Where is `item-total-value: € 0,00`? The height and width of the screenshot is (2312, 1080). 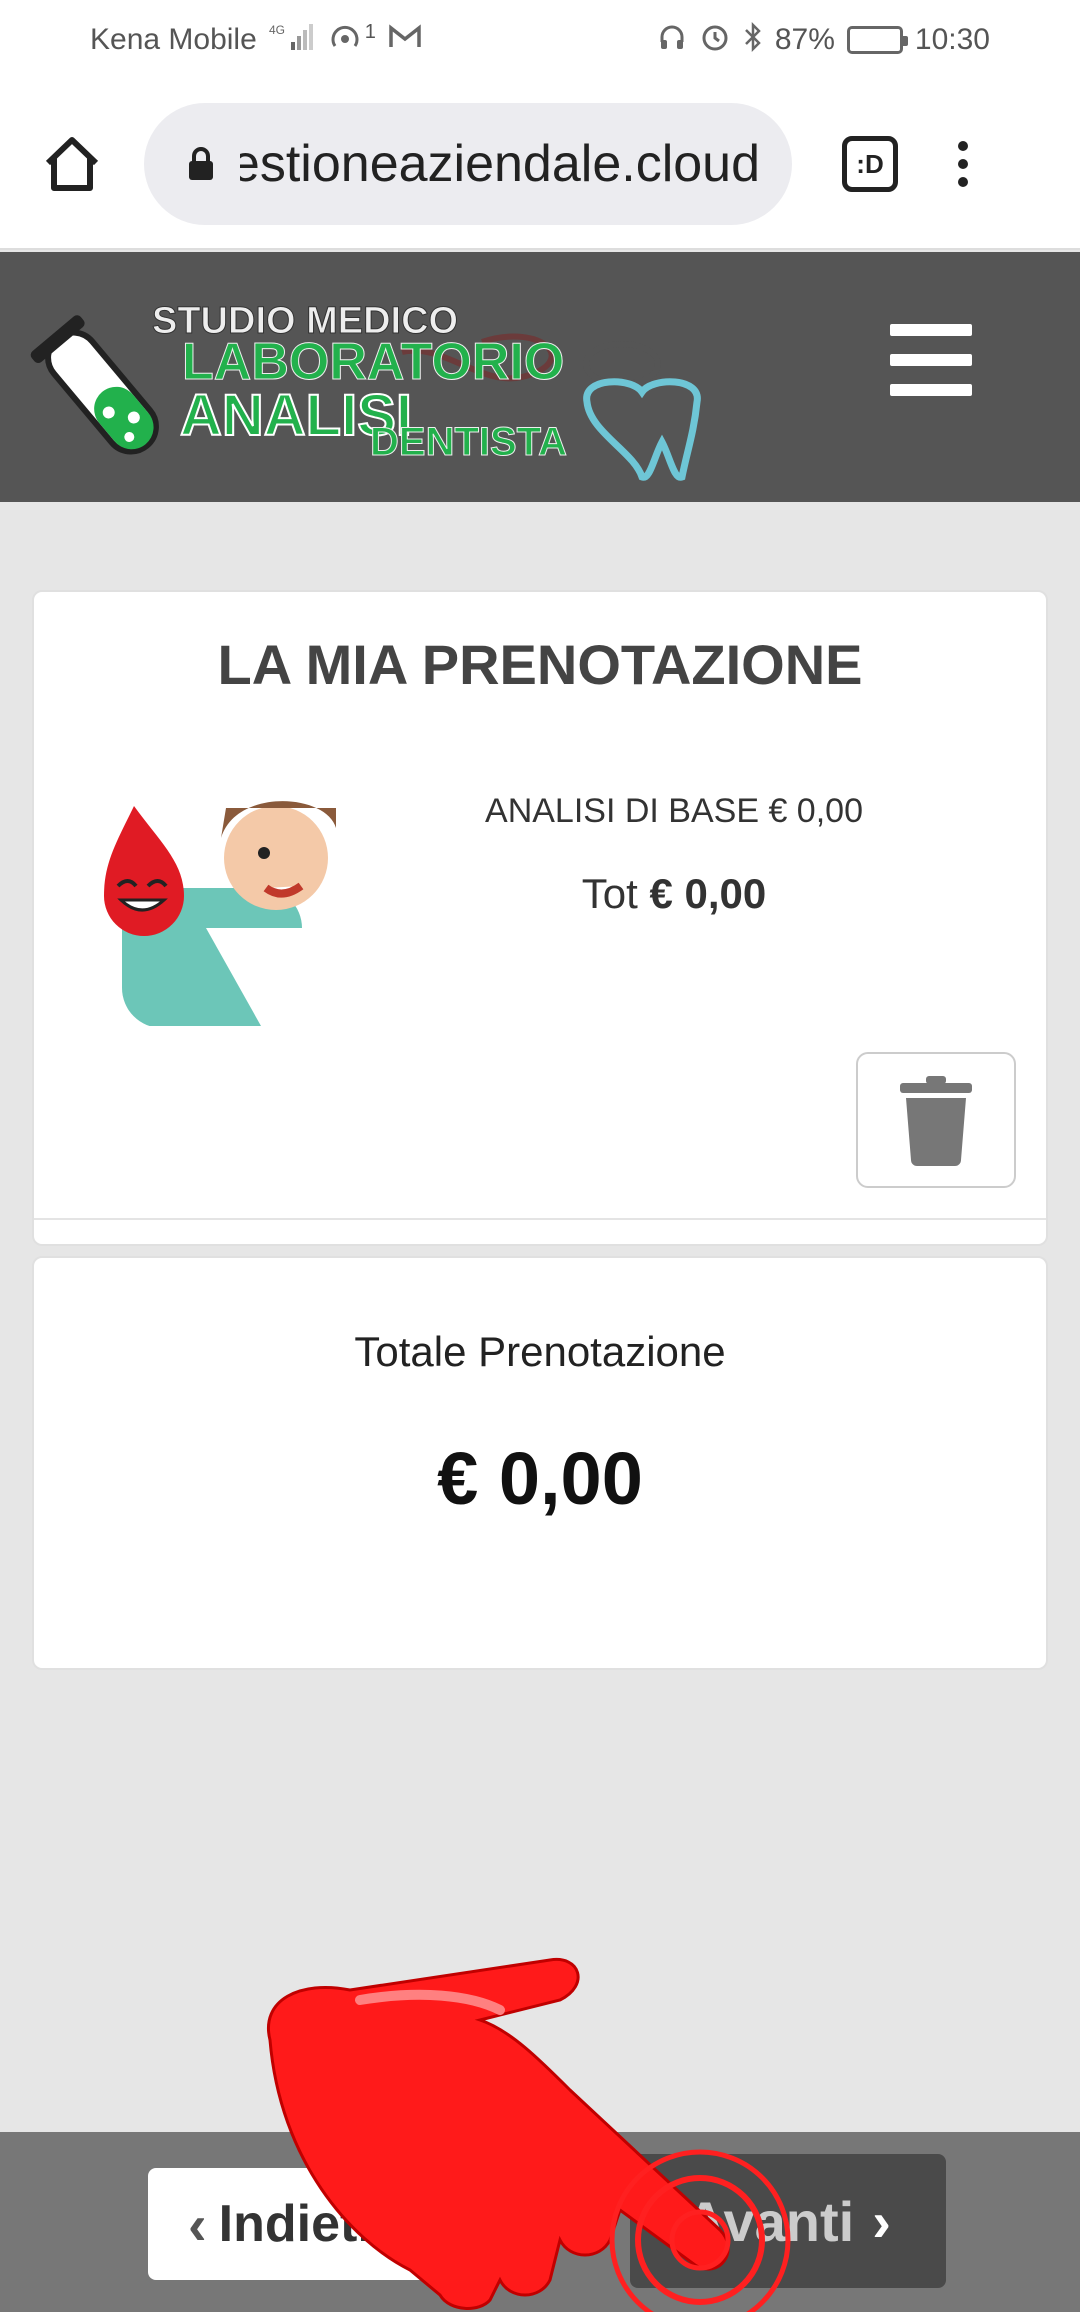
item-total-value: € 0,00 is located at coordinates (708, 893).